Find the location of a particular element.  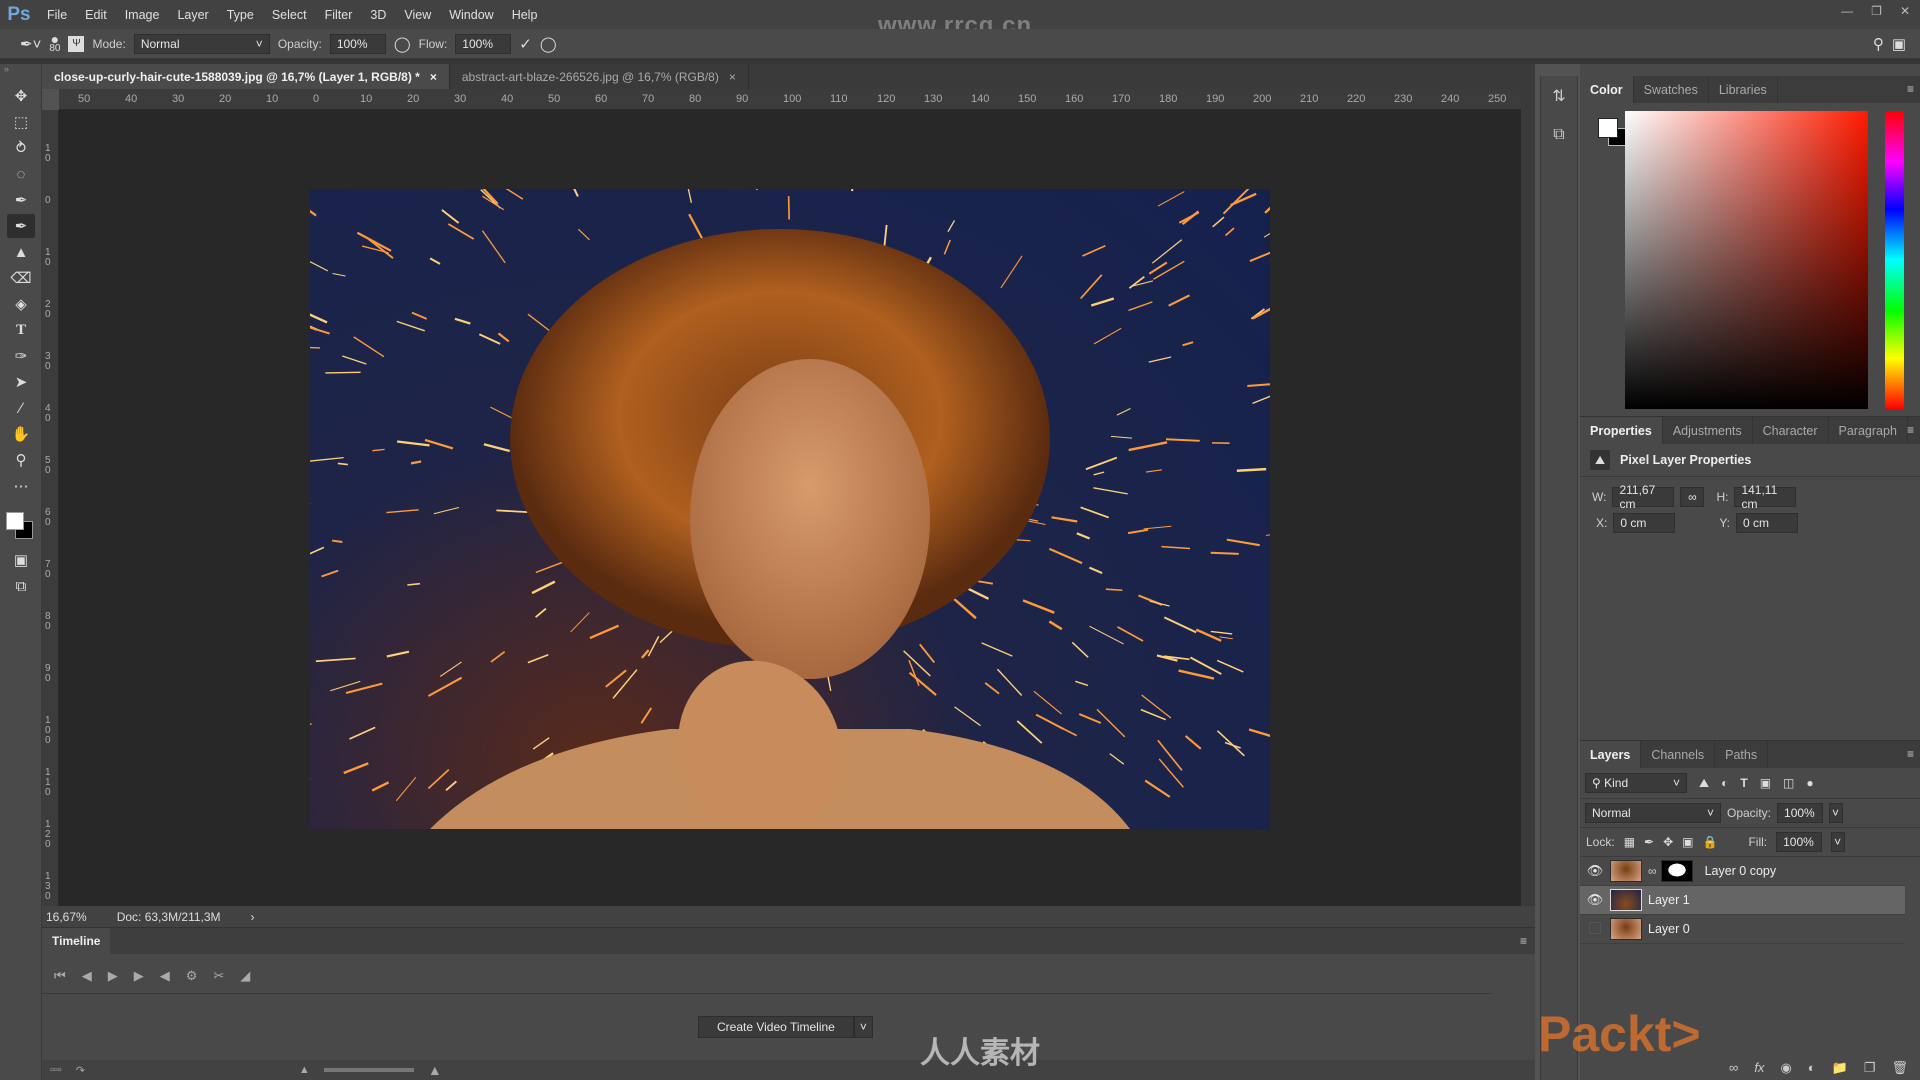

stamp-tool-icon: ▲ is located at coordinates (21, 252).